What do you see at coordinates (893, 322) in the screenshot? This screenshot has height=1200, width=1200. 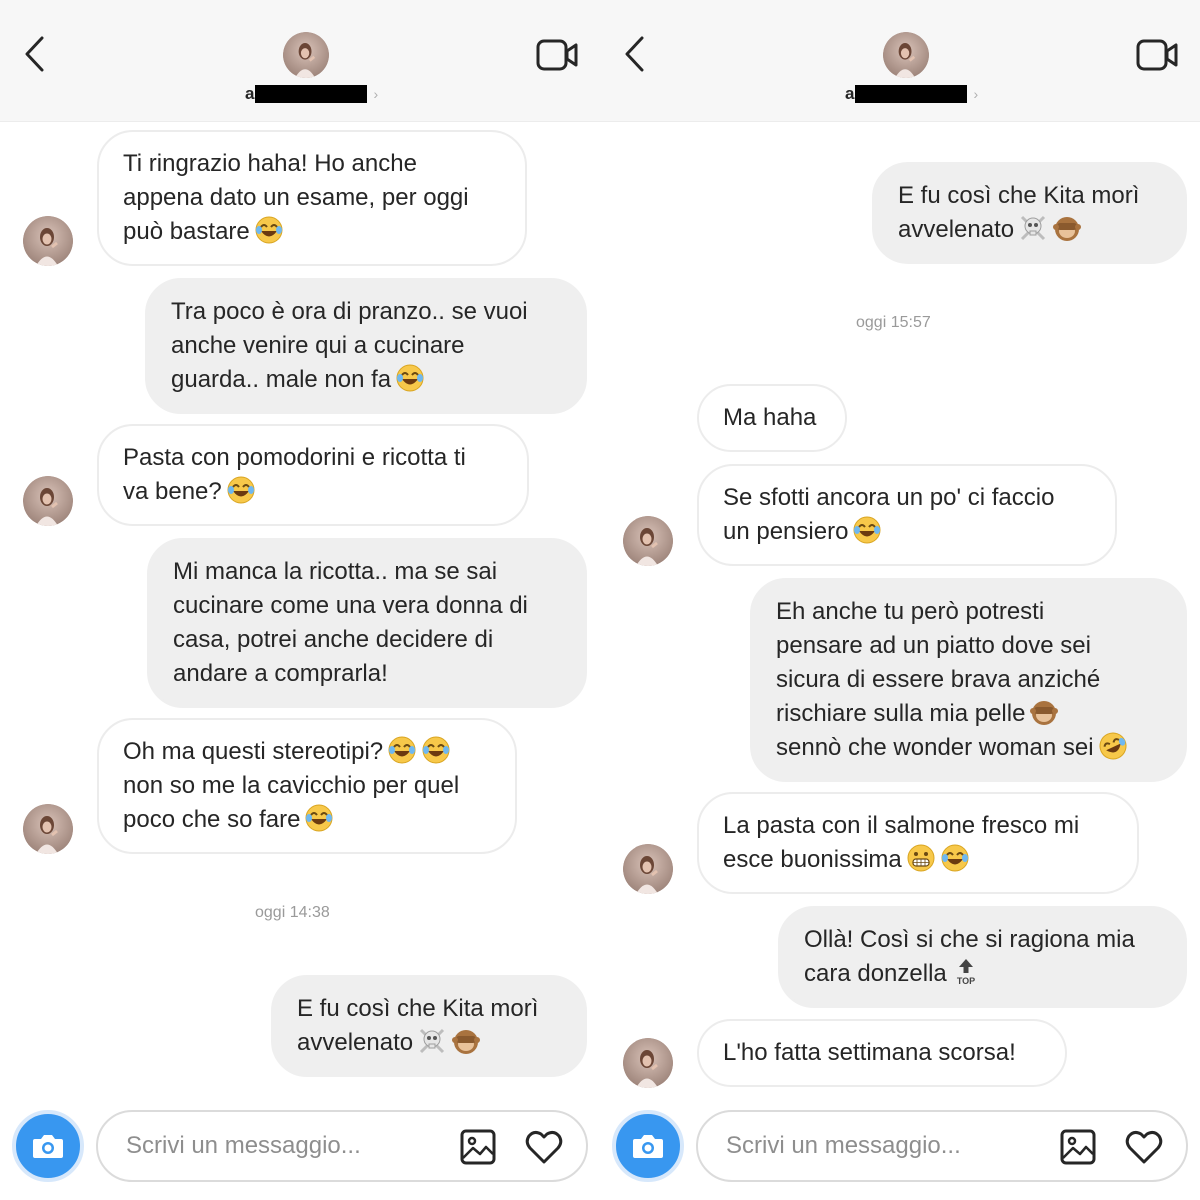 I see `timestamp: oggi 15:57` at bounding box center [893, 322].